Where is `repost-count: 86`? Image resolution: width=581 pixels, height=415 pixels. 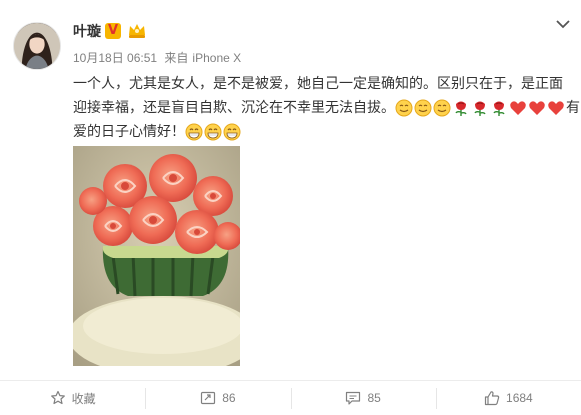
repost-count: 86 is located at coordinates (229, 398).